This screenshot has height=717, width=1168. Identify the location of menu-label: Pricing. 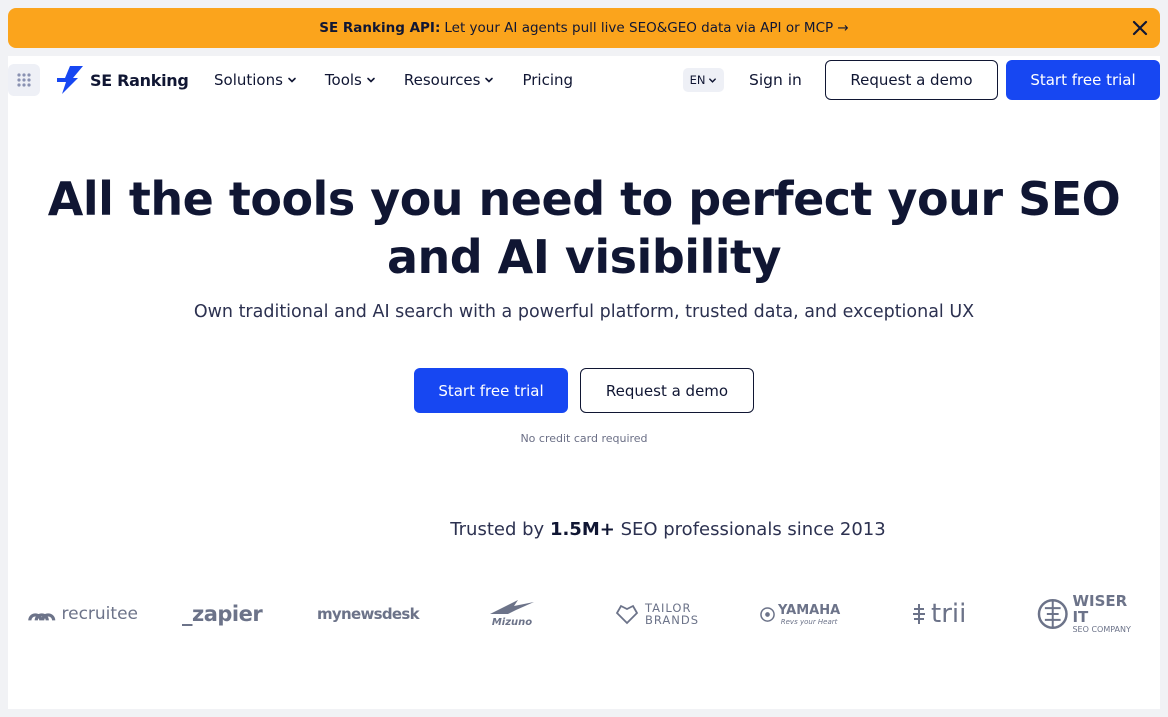
(548, 80).